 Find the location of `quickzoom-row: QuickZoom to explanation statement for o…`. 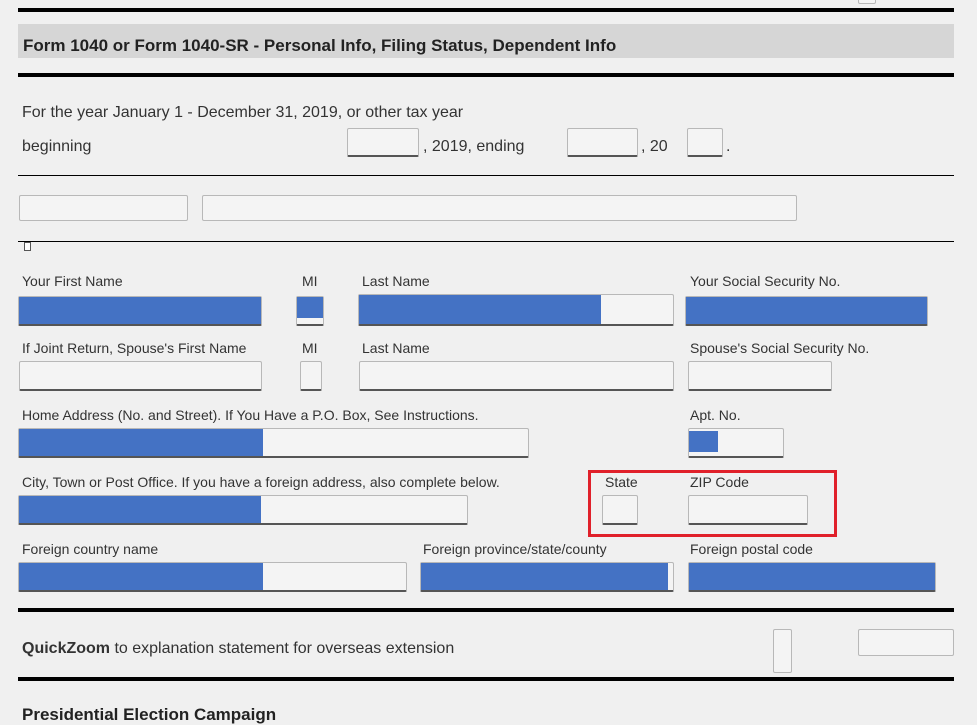

quickzoom-row: QuickZoom to explanation statement for o… is located at coordinates (238, 649).